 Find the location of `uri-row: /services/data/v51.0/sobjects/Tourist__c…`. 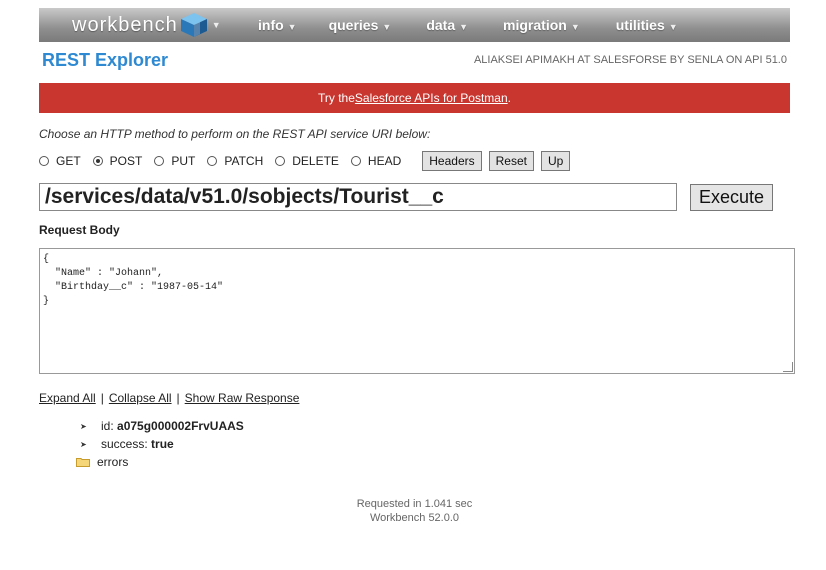

uri-row: /services/data/v51.0/sobjects/Tourist__c… is located at coordinates (414, 197).